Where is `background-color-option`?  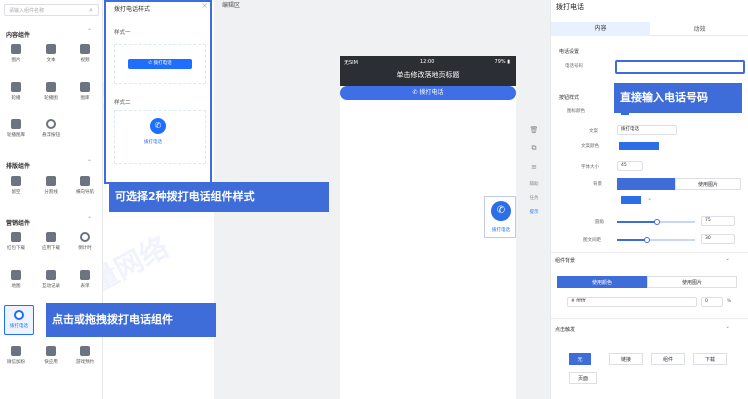 background-color-option is located at coordinates (646, 184).